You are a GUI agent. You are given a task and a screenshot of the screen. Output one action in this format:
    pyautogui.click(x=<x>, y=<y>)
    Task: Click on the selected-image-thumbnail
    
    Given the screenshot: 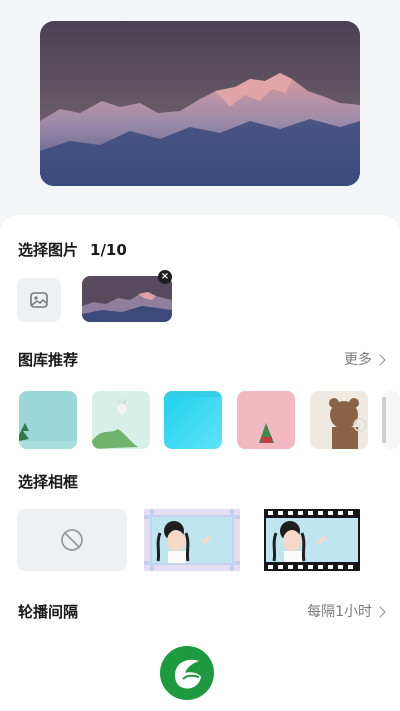 What is the action you would take?
    pyautogui.click(x=127, y=299)
    